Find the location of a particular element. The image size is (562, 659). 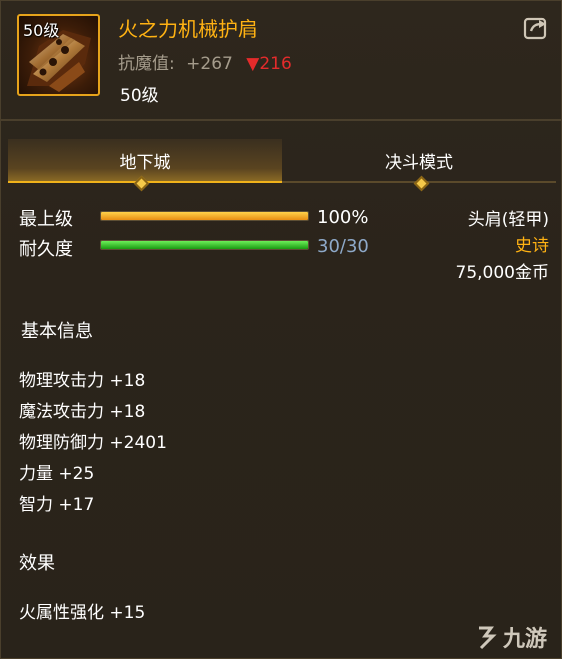

icon-level-badge: 50级 is located at coordinates (41, 30).